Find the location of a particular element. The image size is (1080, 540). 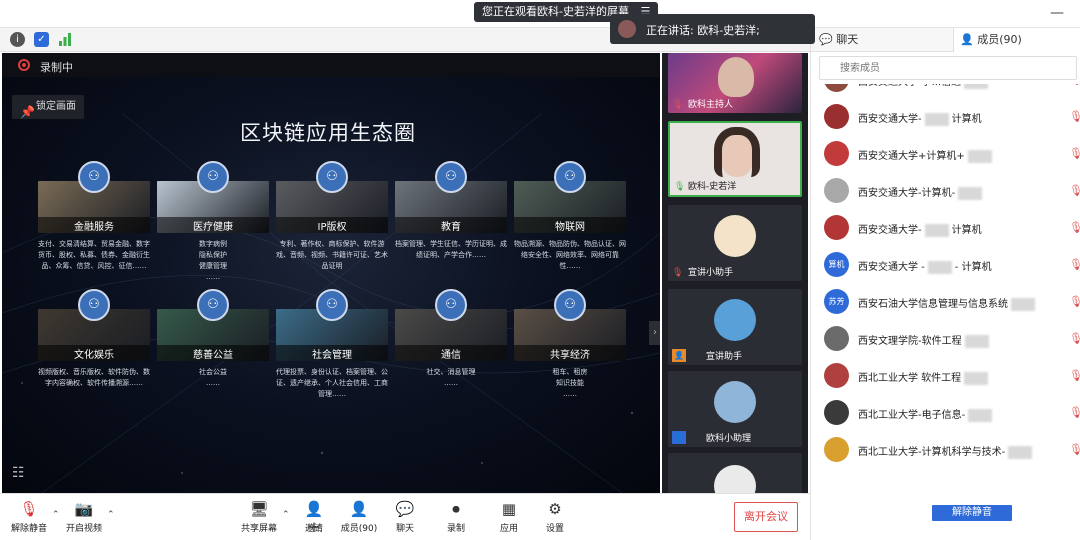

unmute-all-button: 解除静音 is located at coordinates (972, 513).